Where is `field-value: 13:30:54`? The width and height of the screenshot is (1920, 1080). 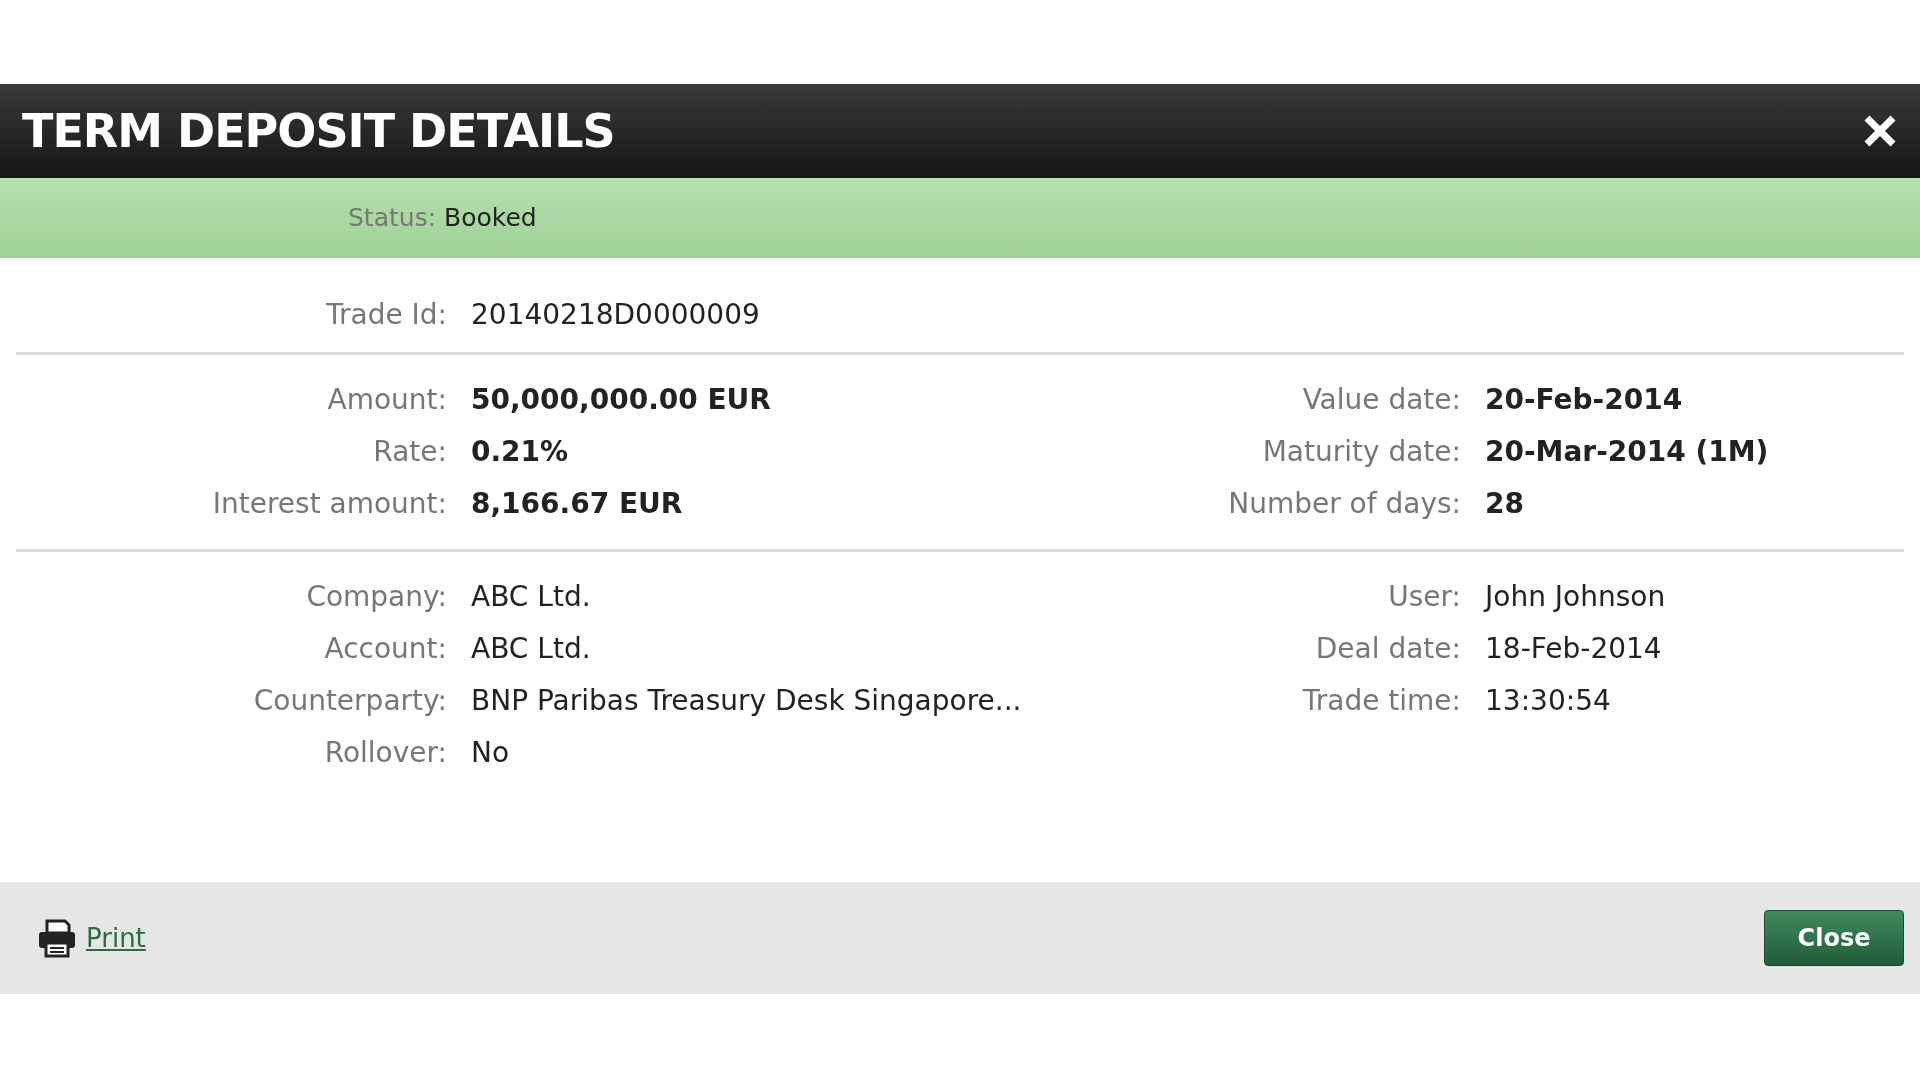
field-value: 13:30:54 is located at coordinates (1548, 701).